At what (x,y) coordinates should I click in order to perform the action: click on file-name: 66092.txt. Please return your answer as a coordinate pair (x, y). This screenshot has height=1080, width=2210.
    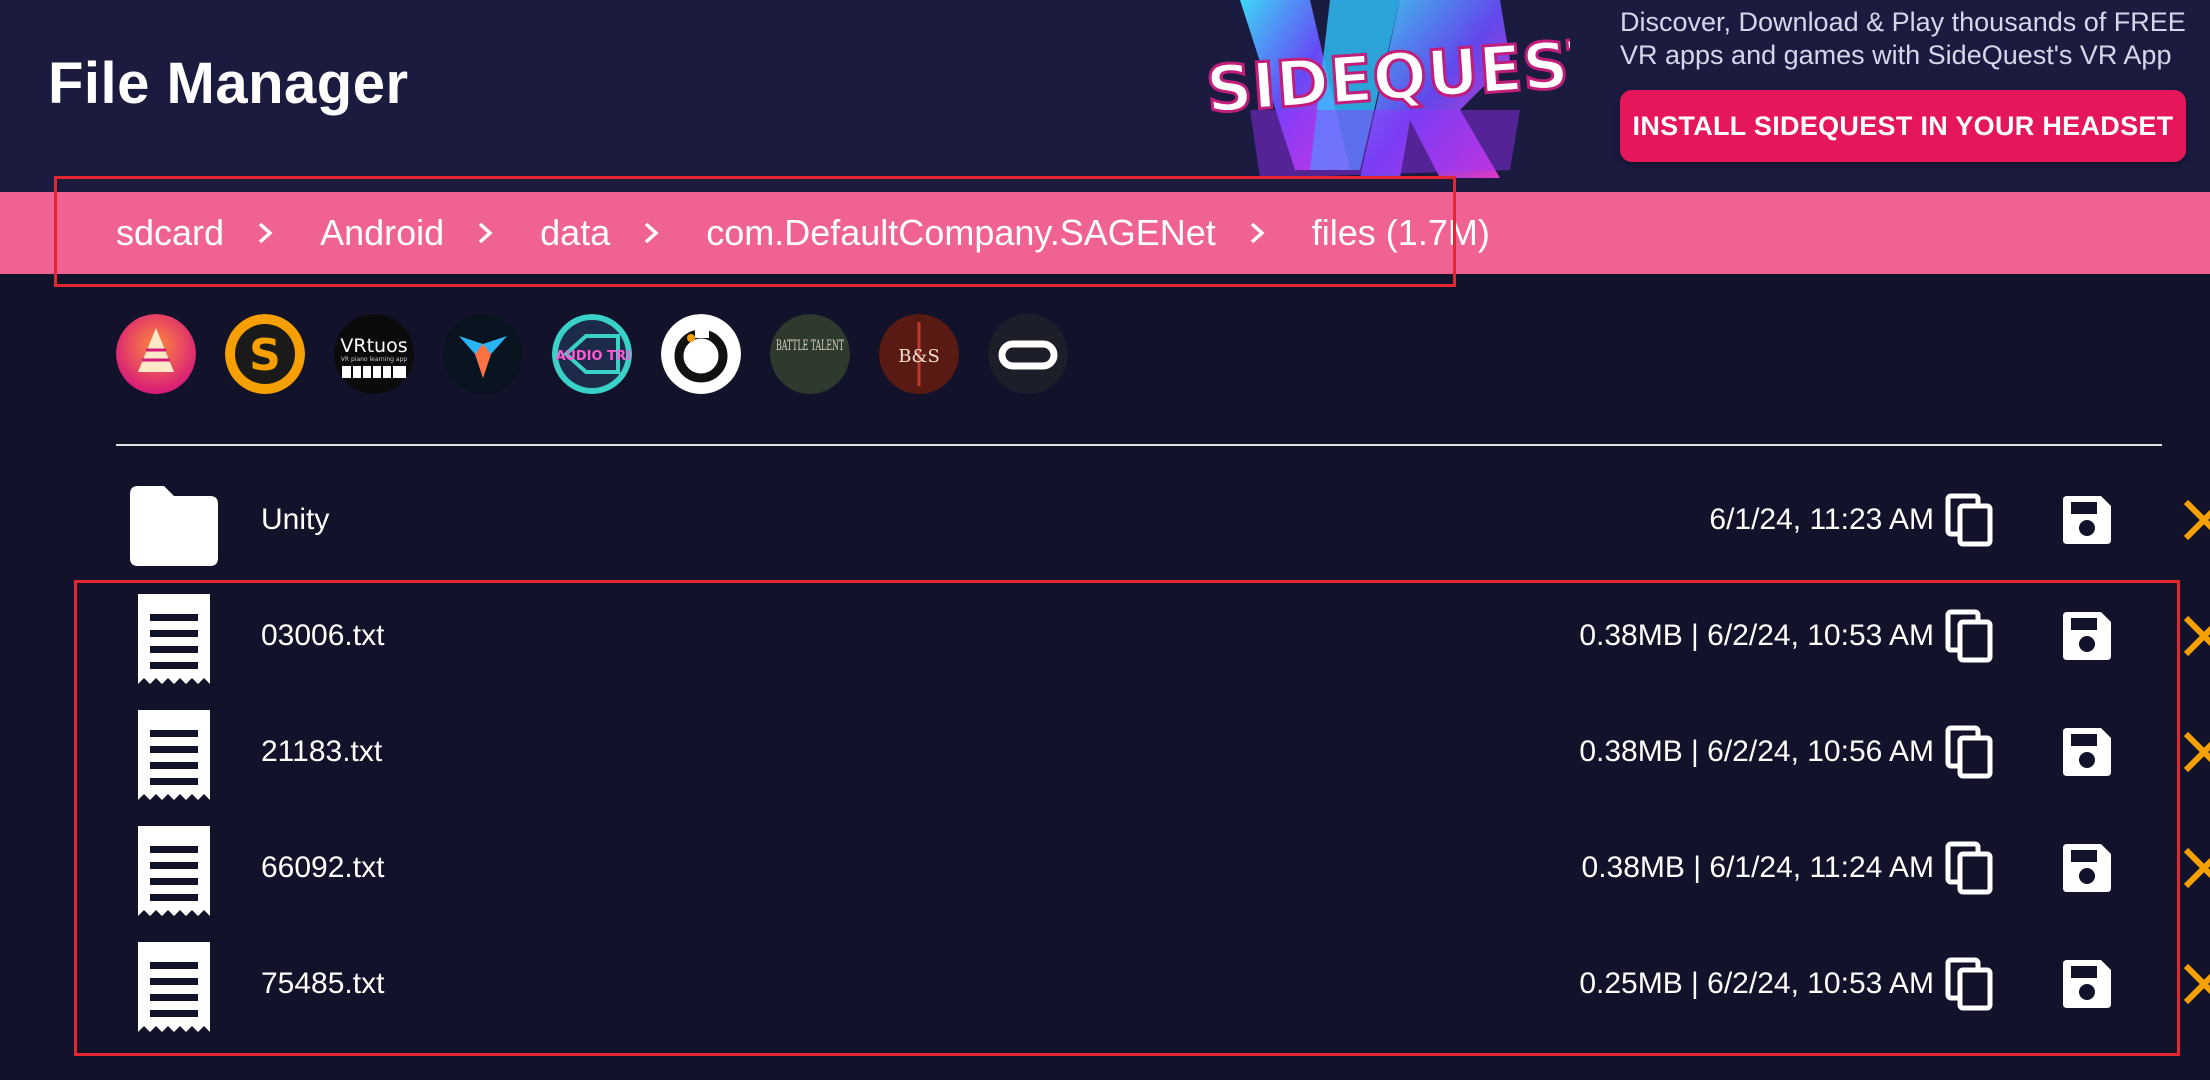
    Looking at the image, I should click on (322, 868).